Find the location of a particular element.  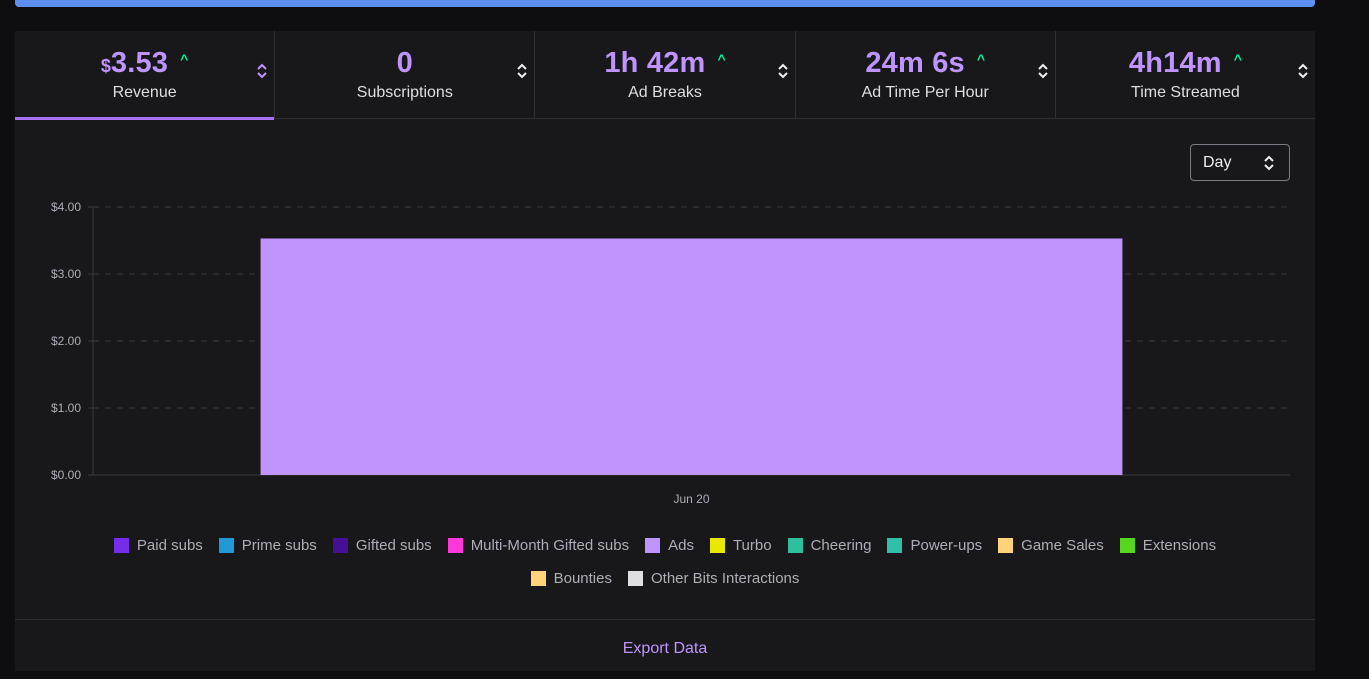

legend-row: Bounties Other Bits Interactions is located at coordinates (665, 578).